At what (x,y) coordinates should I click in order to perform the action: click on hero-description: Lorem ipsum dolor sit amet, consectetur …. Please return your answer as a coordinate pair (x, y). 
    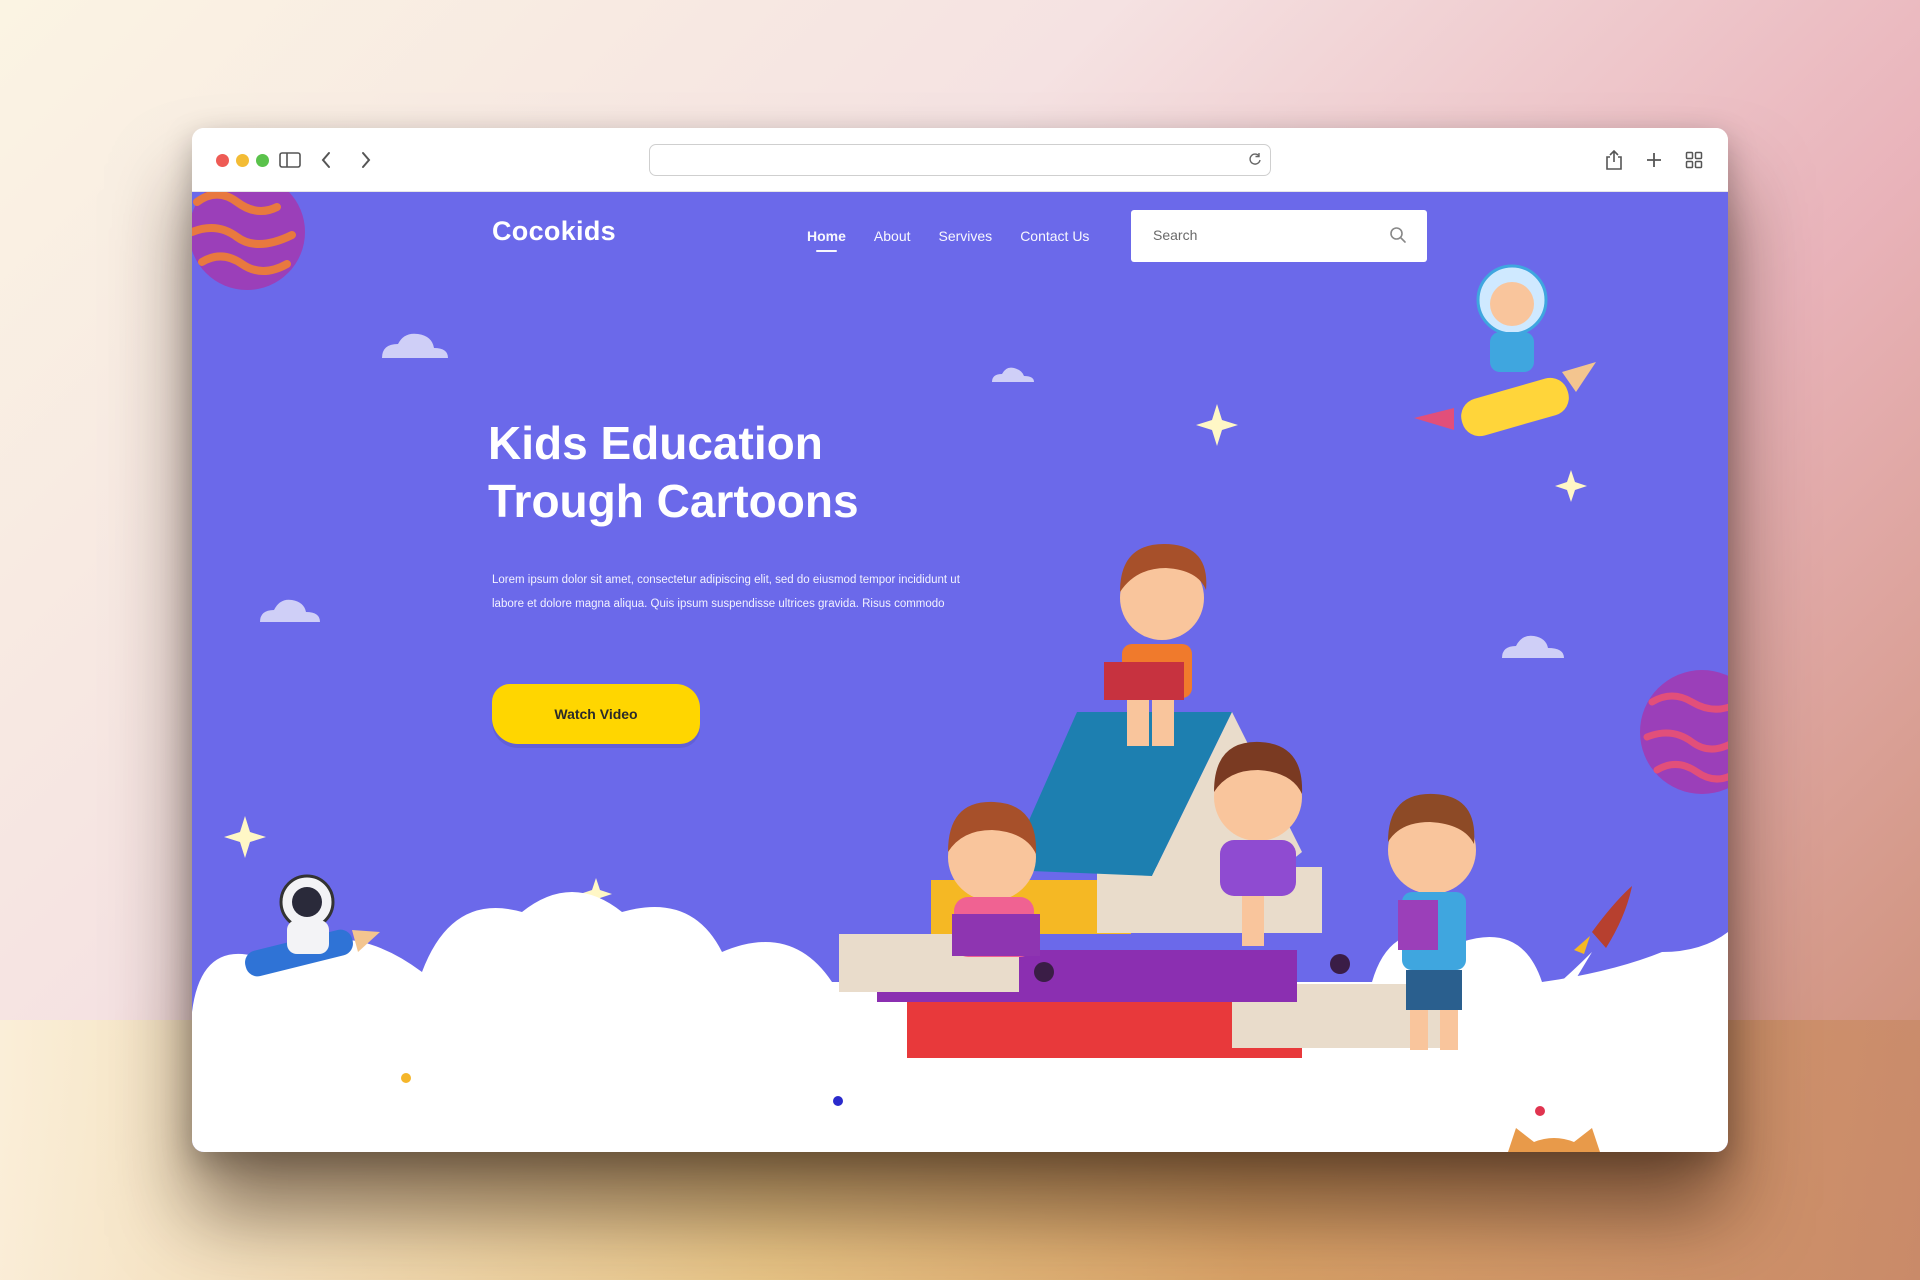
    Looking at the image, I should click on (726, 592).